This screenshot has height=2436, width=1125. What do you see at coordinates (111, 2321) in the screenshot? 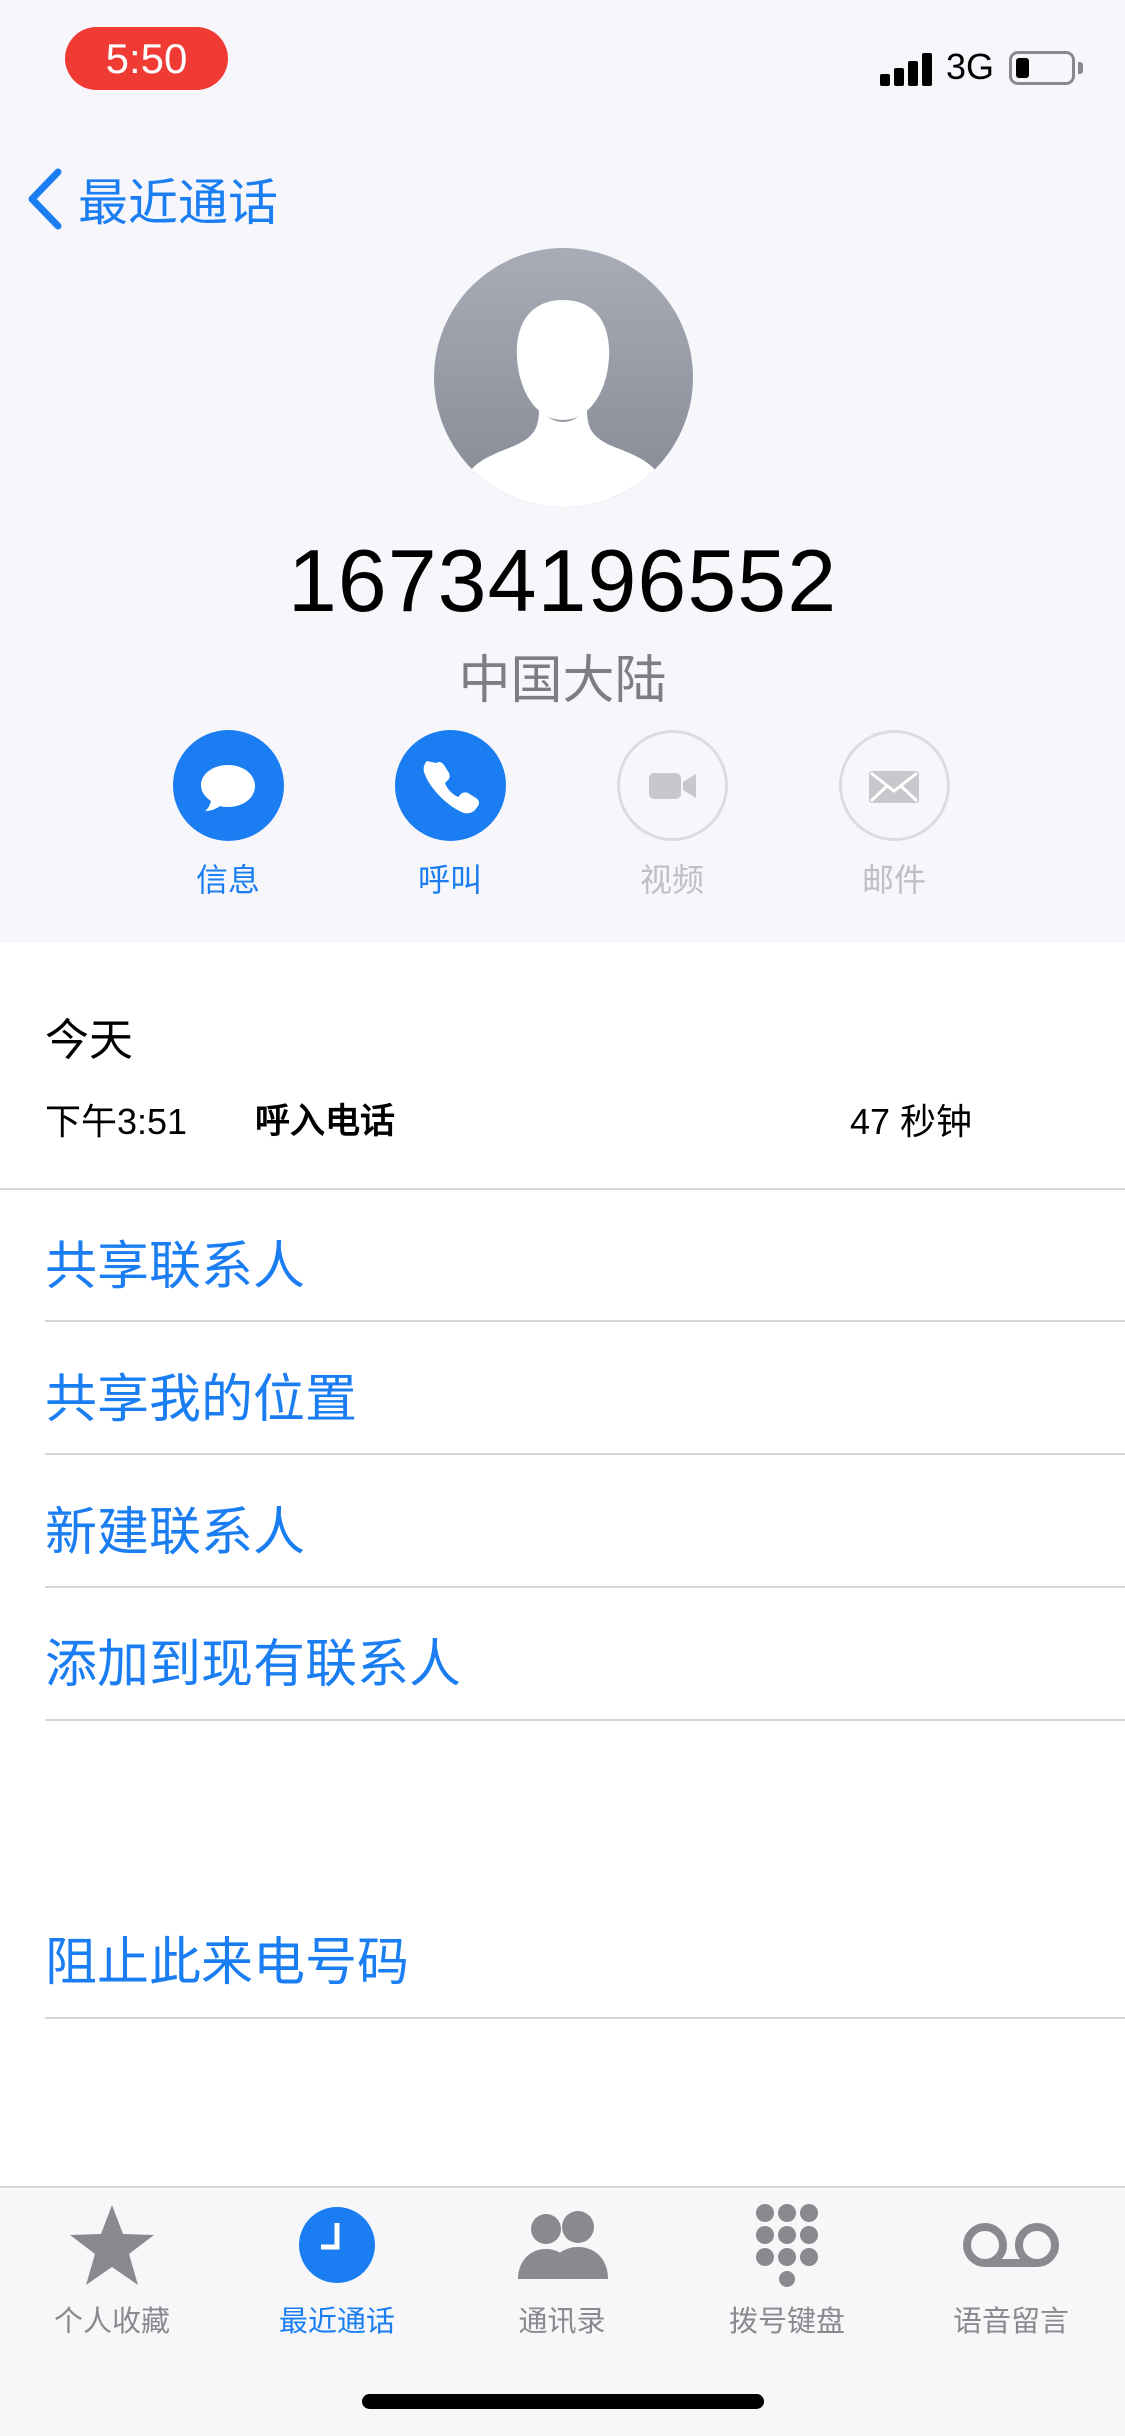
I see `tab-favorites-label: 个人收藏` at bounding box center [111, 2321].